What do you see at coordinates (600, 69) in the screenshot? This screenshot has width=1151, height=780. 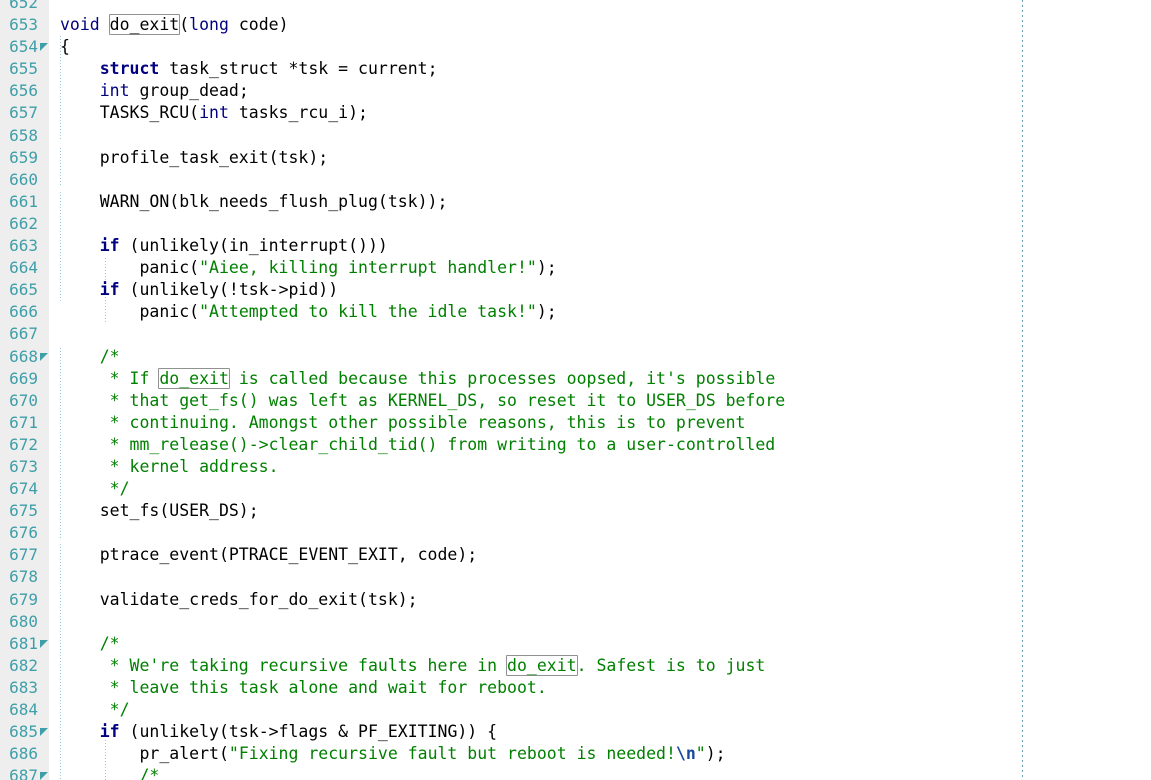 I see `code-line: struct task_struct *tsk = current;` at bounding box center [600, 69].